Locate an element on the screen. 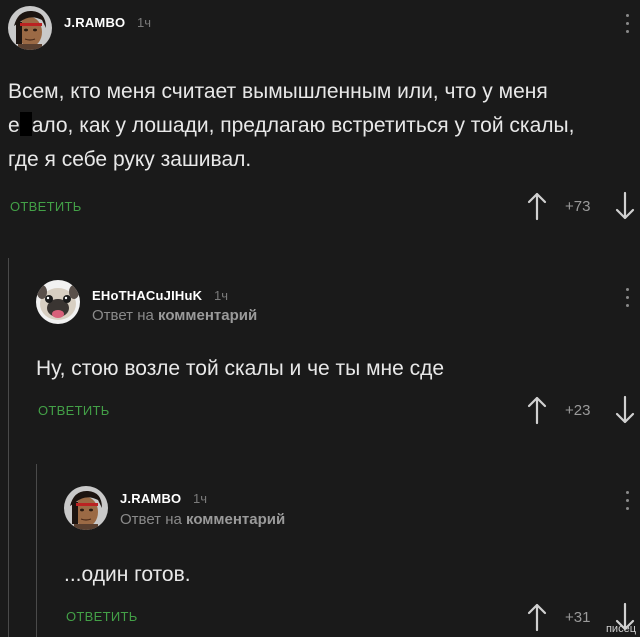 The image size is (640, 637). vote-score: +31 is located at coordinates (578, 617).